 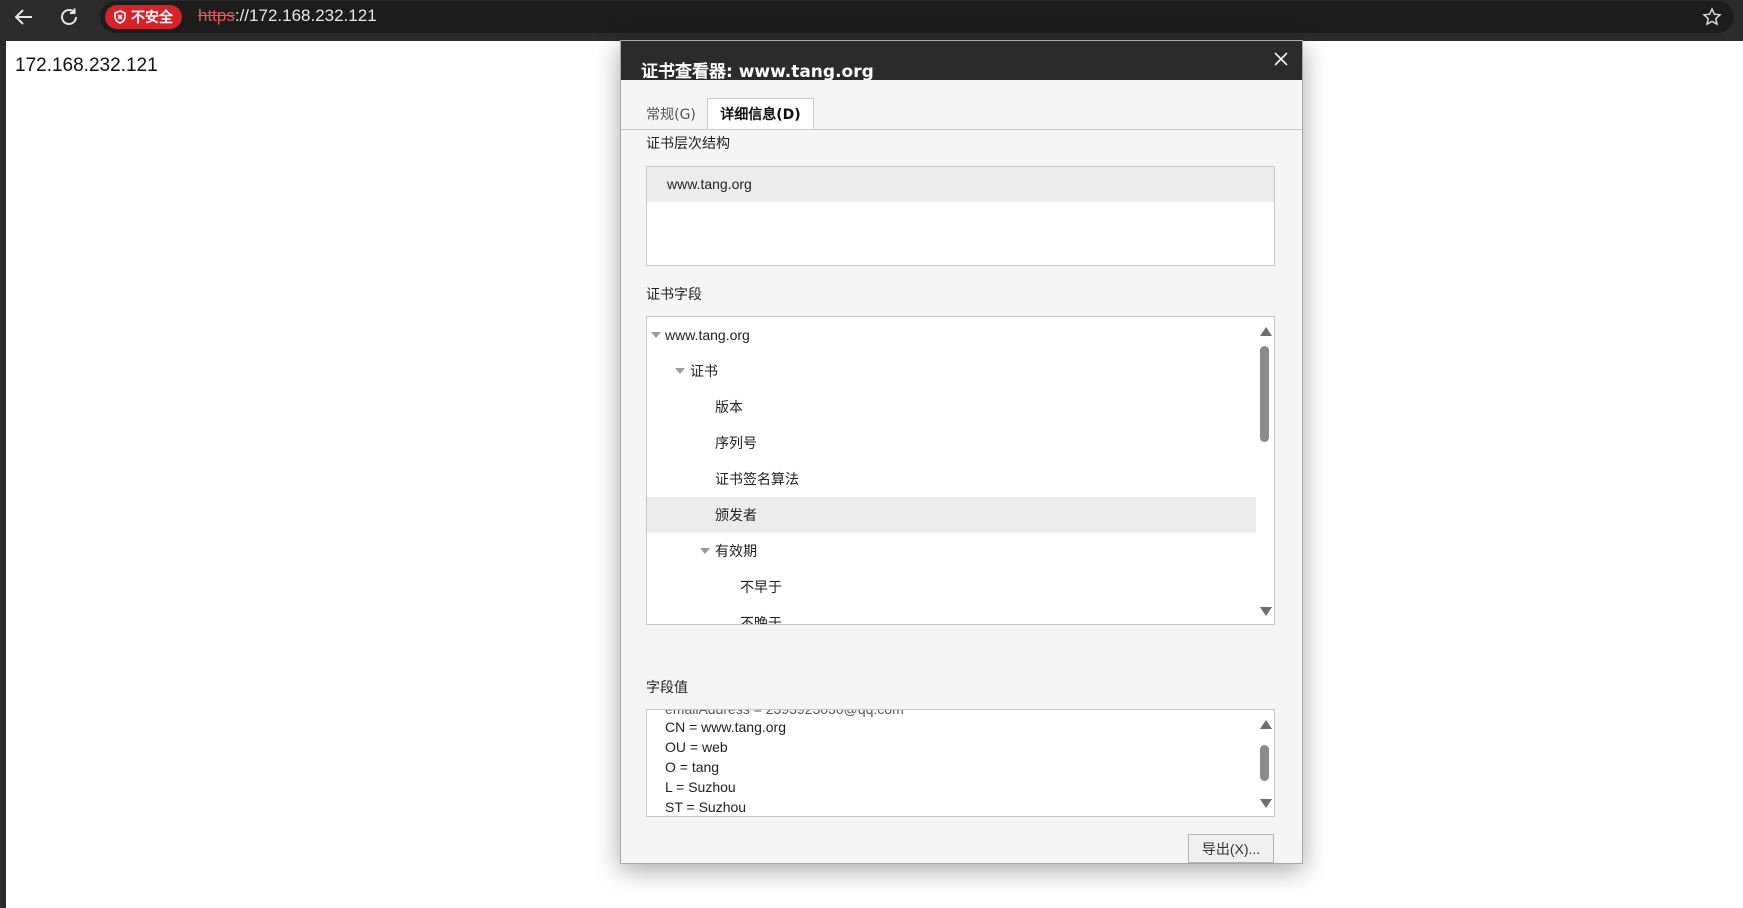 What do you see at coordinates (961, 129) in the screenshot?
I see `tabs-divider` at bounding box center [961, 129].